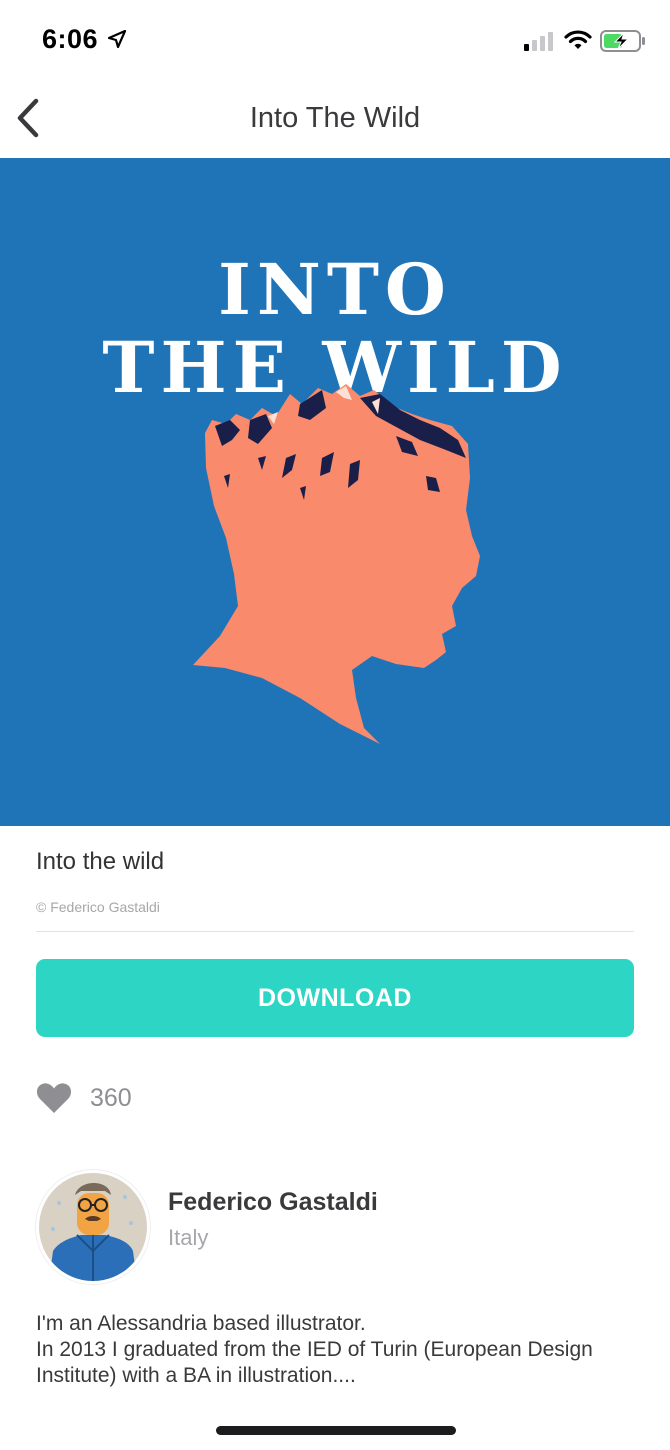 This screenshot has height=1450, width=670. What do you see at coordinates (111, 1098) in the screenshot?
I see `like-count: 360` at bounding box center [111, 1098].